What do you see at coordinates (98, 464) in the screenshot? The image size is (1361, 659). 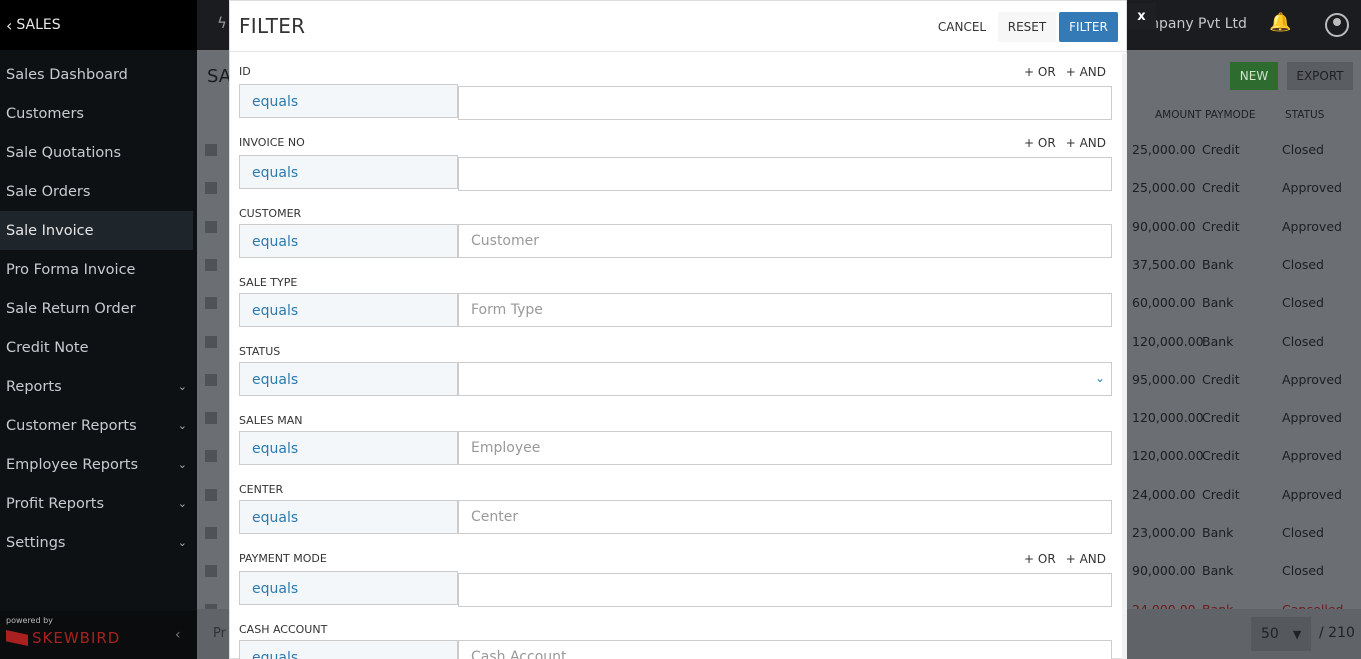 I see `sidebar-item: Employee Reports ⌄` at bounding box center [98, 464].